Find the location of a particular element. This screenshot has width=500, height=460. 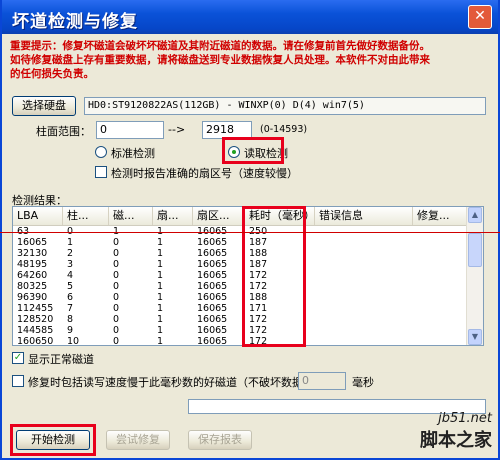

scroll-thumb is located at coordinates (475, 250).